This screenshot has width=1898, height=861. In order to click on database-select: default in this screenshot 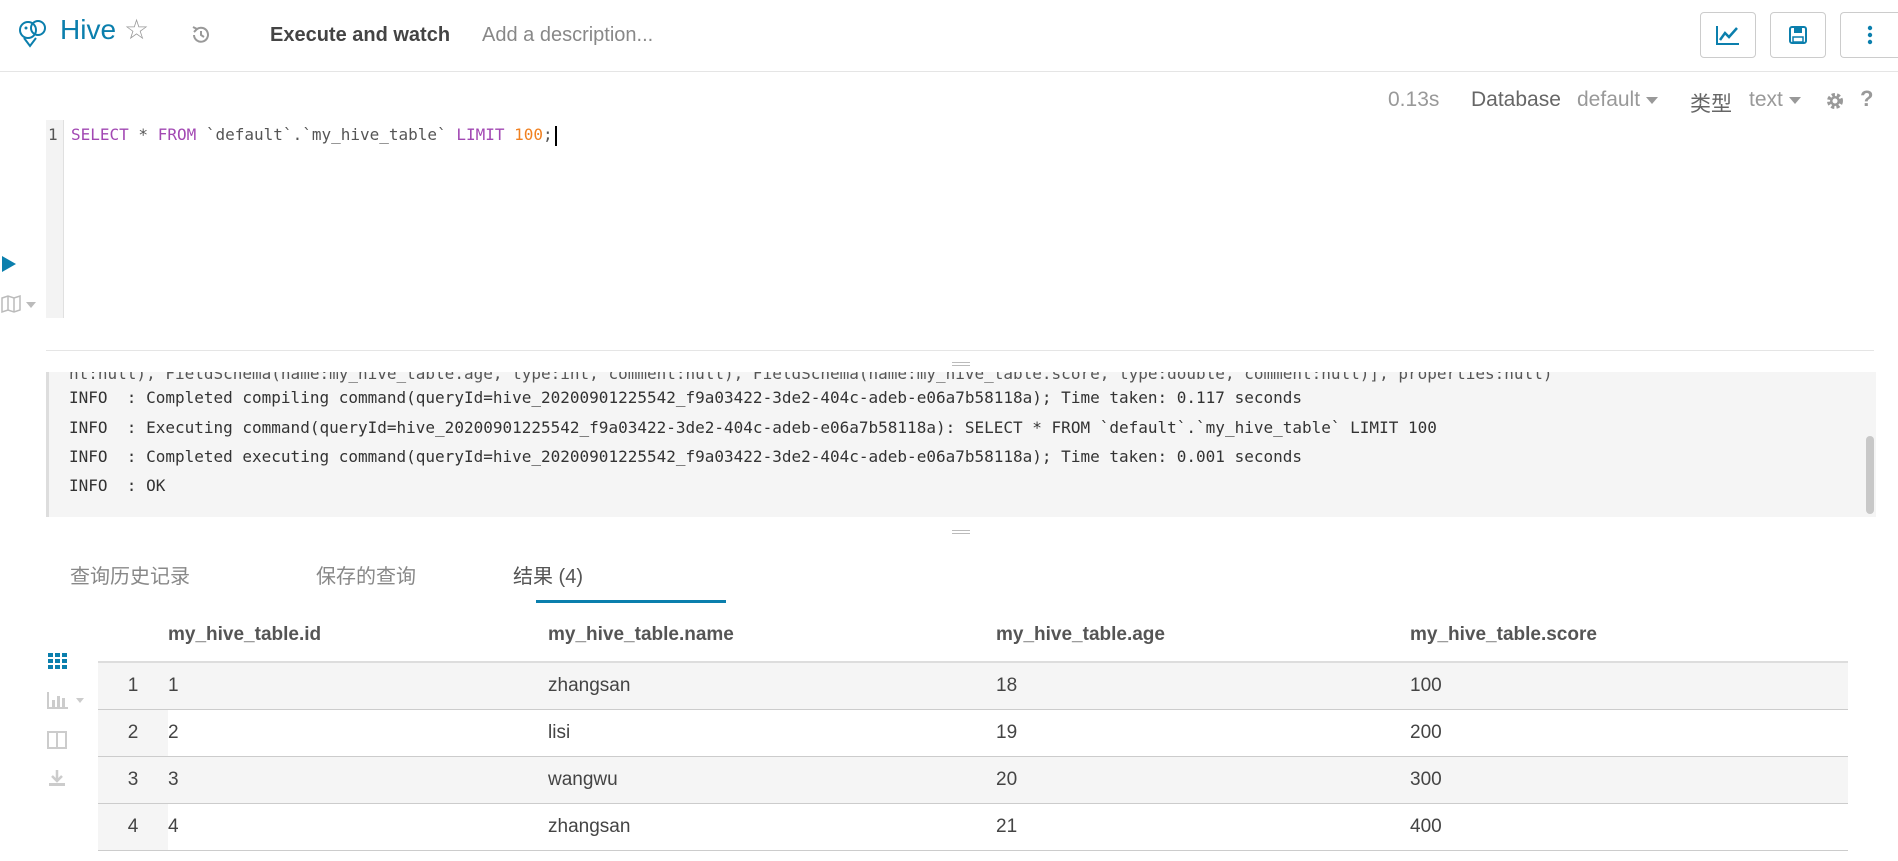, I will do `click(1618, 100)`.